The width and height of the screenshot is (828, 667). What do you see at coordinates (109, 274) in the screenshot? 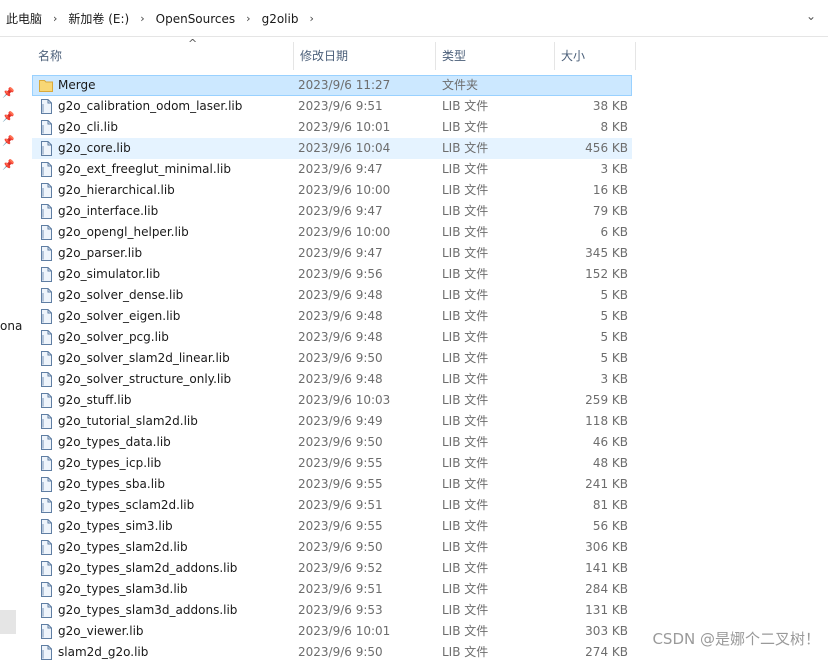
I see `file-name: g2o_simulator.lib` at bounding box center [109, 274].